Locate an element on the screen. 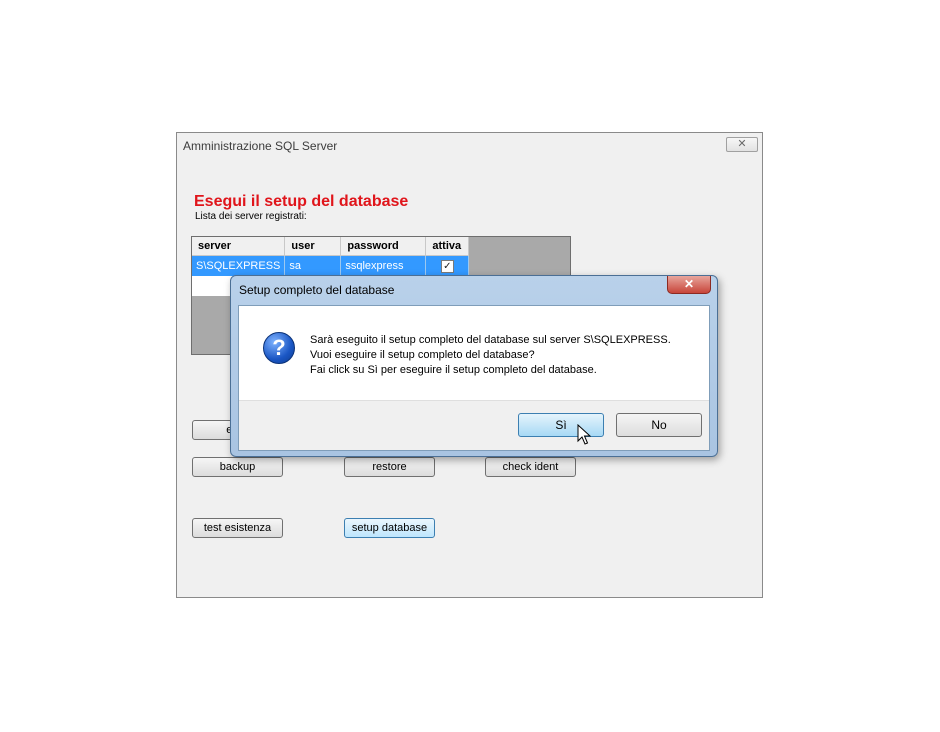 The height and width of the screenshot is (732, 940). mouse-cursor-icon is located at coordinates (584, 434).